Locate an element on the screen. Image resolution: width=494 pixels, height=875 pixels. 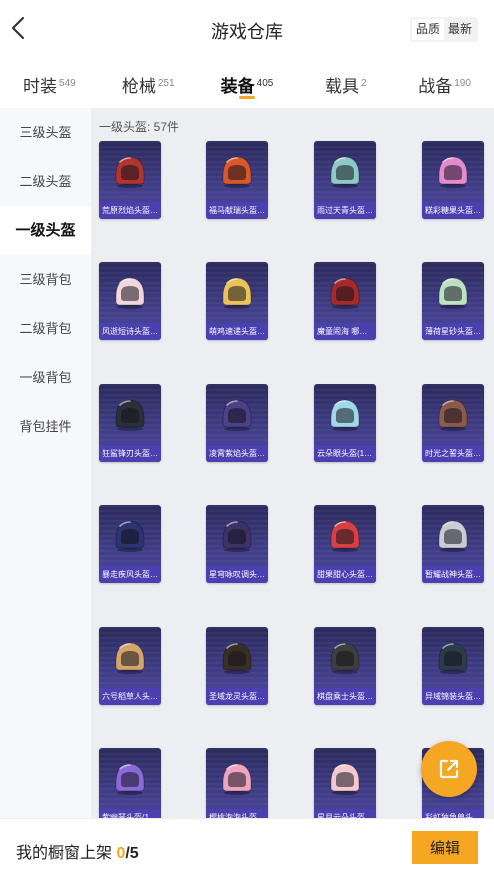
item-card: 星穹咏叹调头盔(1级) is located at coordinates (237, 544).